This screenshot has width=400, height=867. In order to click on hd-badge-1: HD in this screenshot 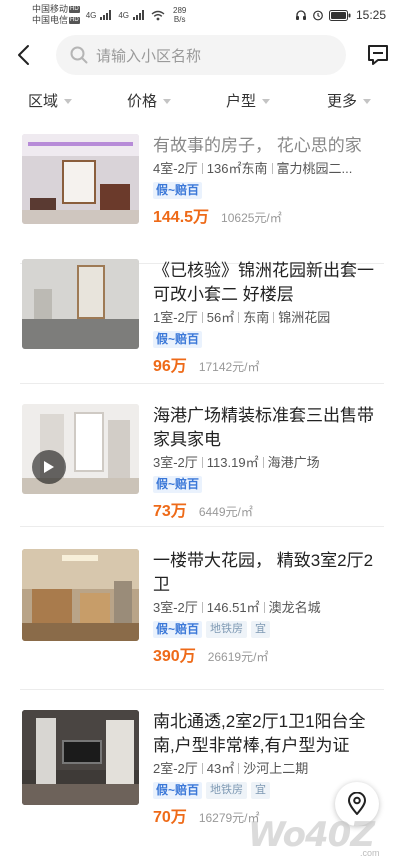, I will do `click(74, 10)`.